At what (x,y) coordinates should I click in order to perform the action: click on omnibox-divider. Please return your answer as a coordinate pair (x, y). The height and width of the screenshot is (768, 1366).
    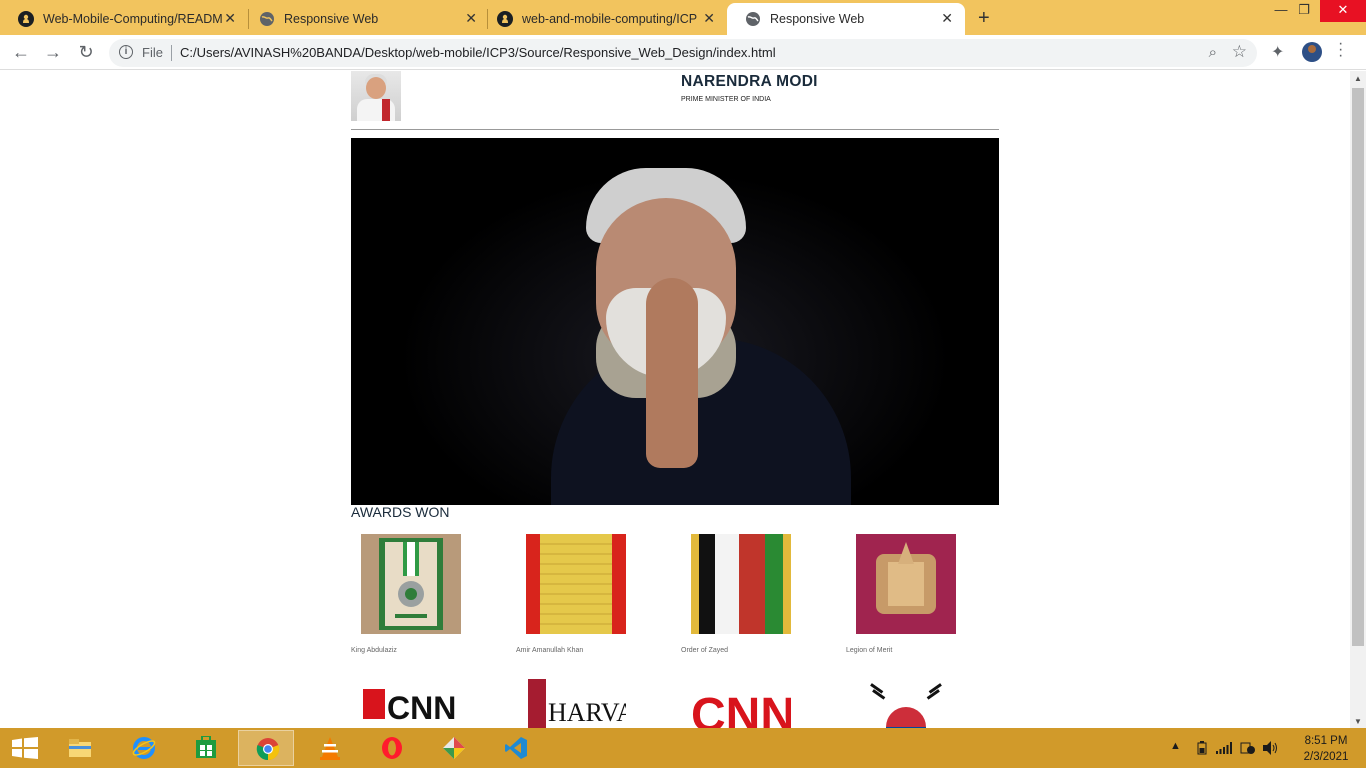
    Looking at the image, I should click on (171, 53).